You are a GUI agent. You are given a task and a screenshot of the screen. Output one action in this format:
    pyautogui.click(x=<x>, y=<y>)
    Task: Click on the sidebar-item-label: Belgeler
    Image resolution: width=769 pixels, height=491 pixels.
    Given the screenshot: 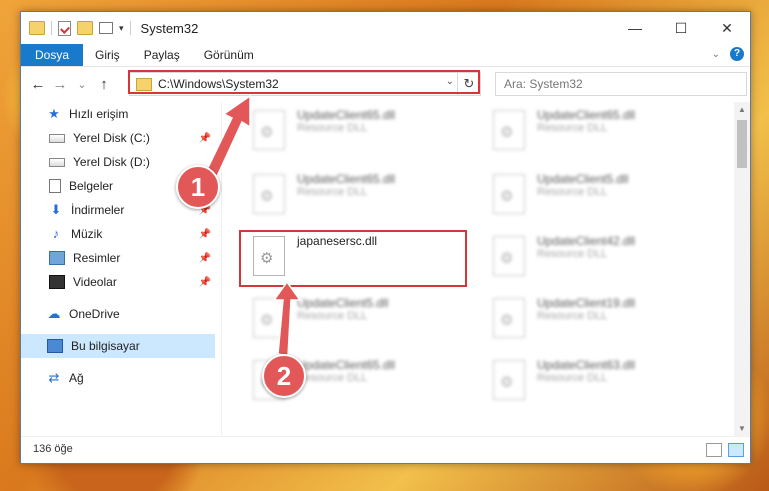 What is the action you would take?
    pyautogui.click(x=91, y=186)
    